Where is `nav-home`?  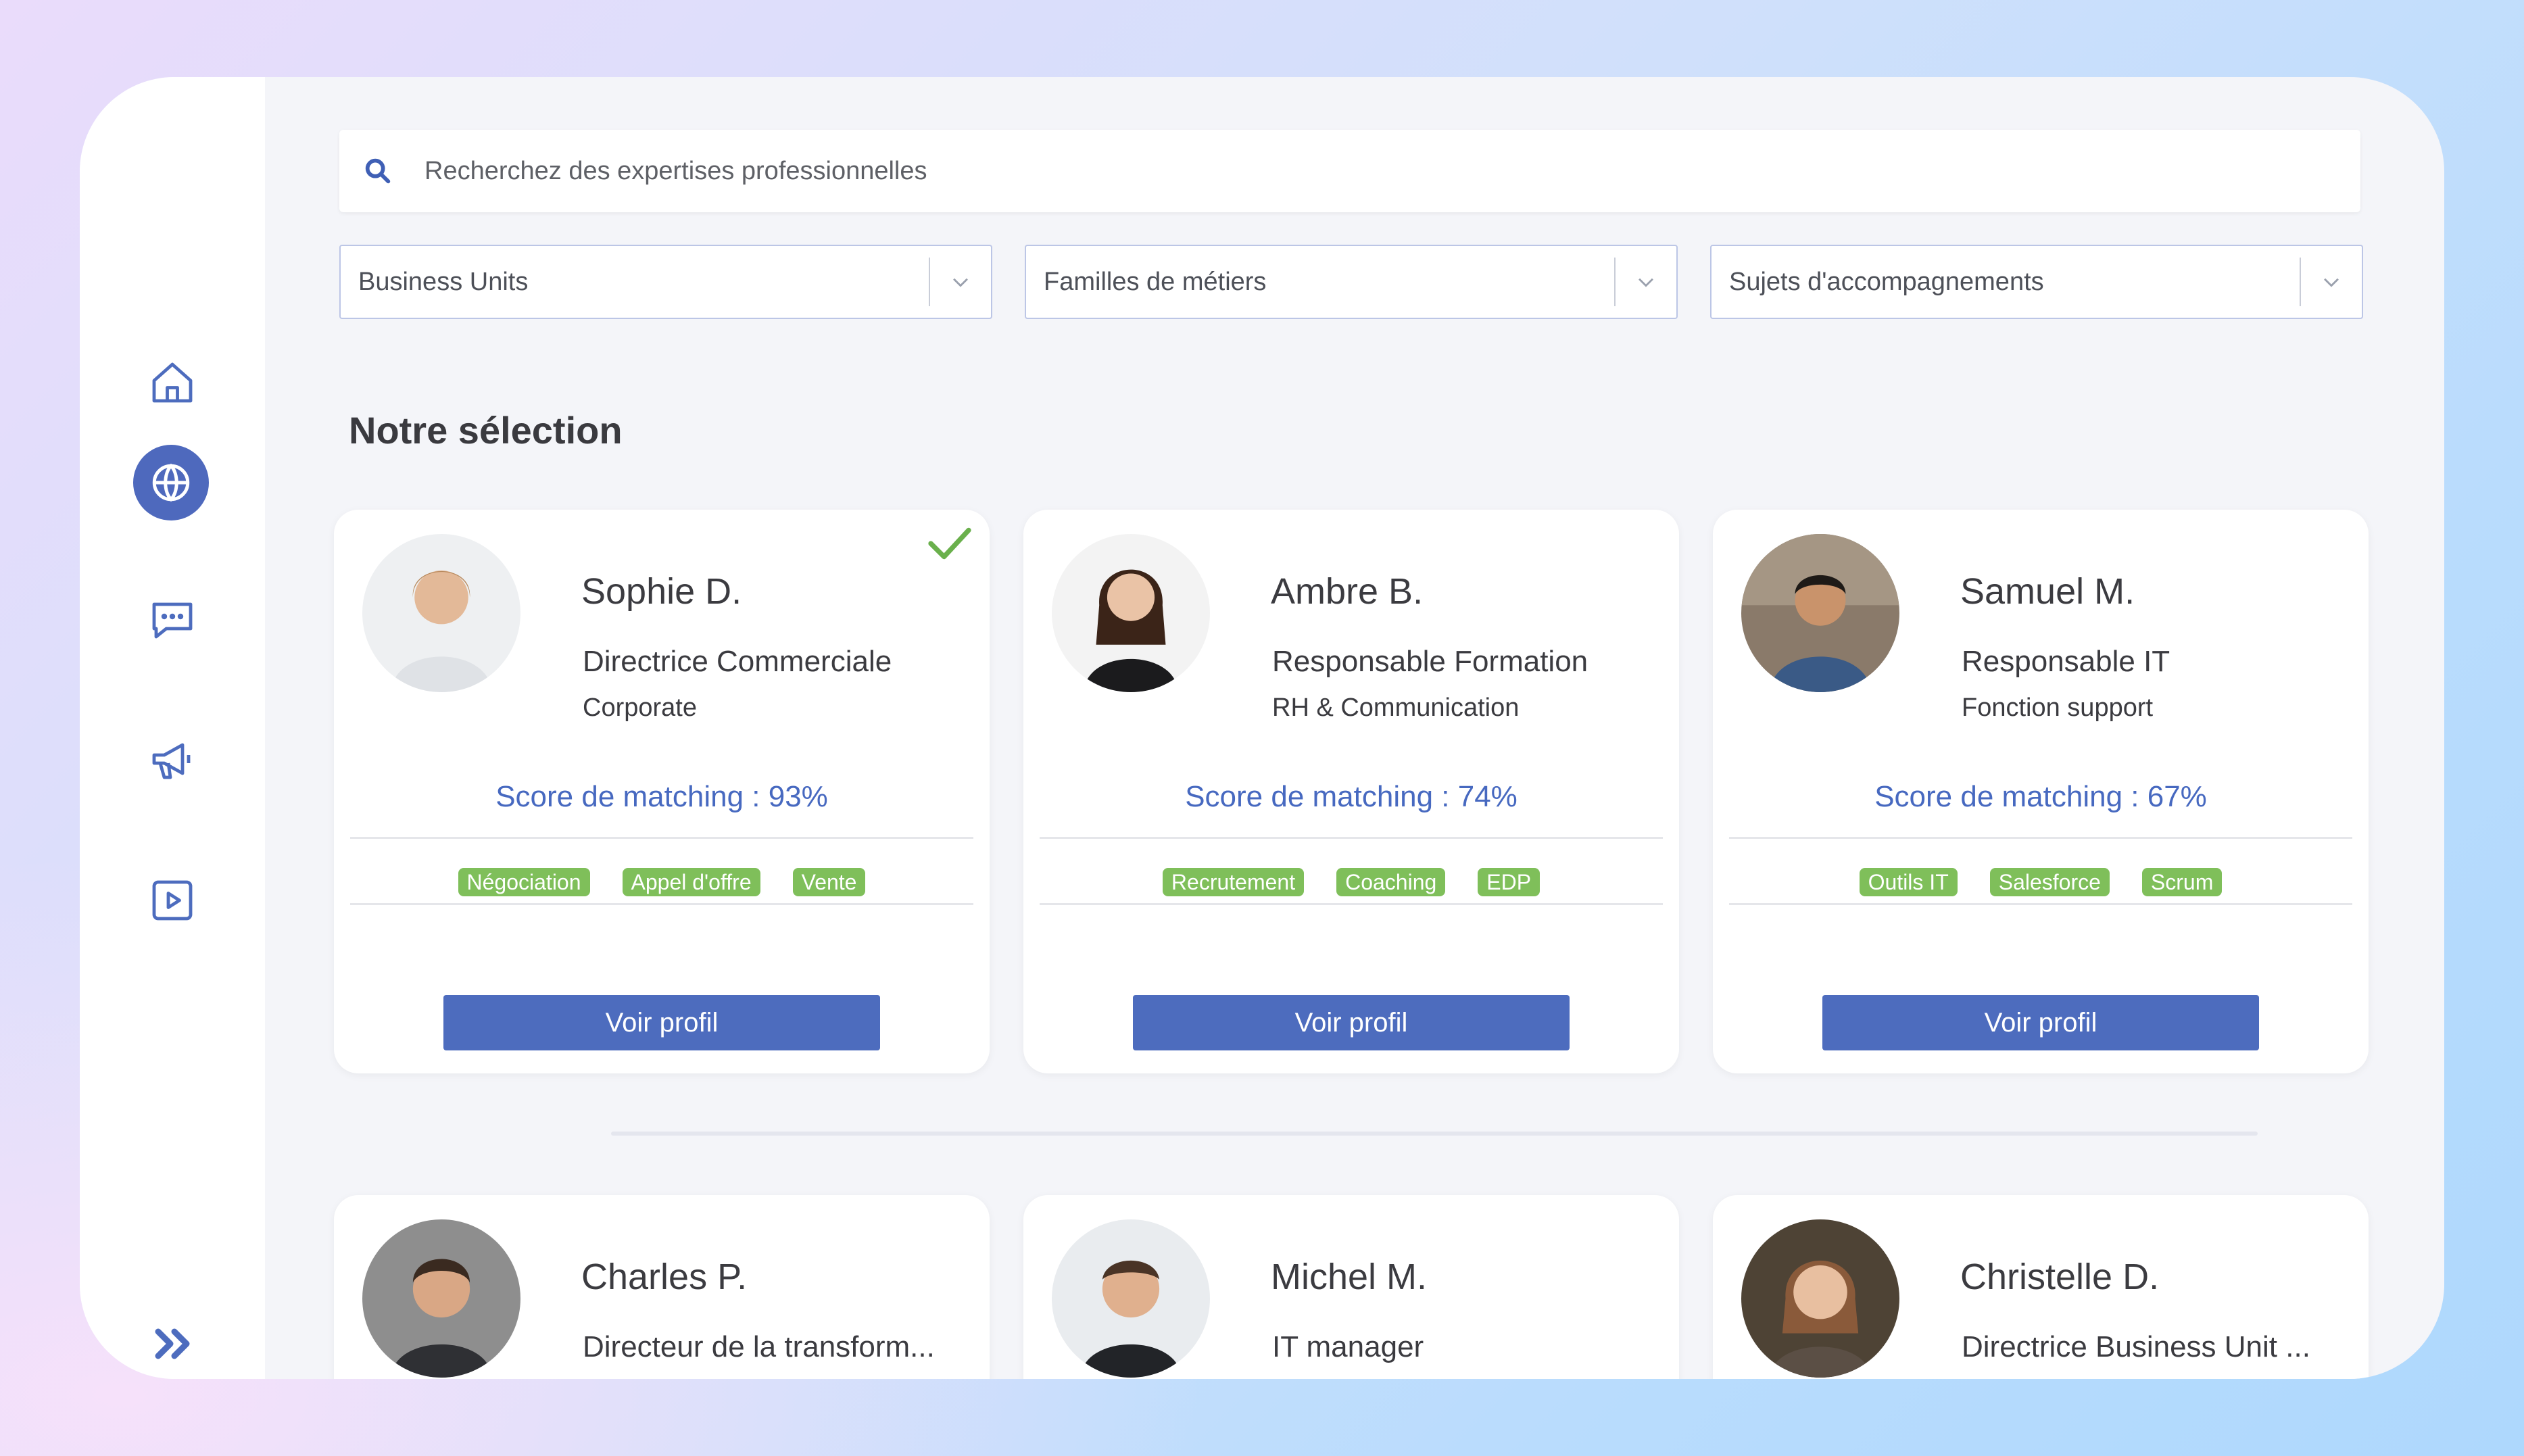
nav-home is located at coordinates (172, 382).